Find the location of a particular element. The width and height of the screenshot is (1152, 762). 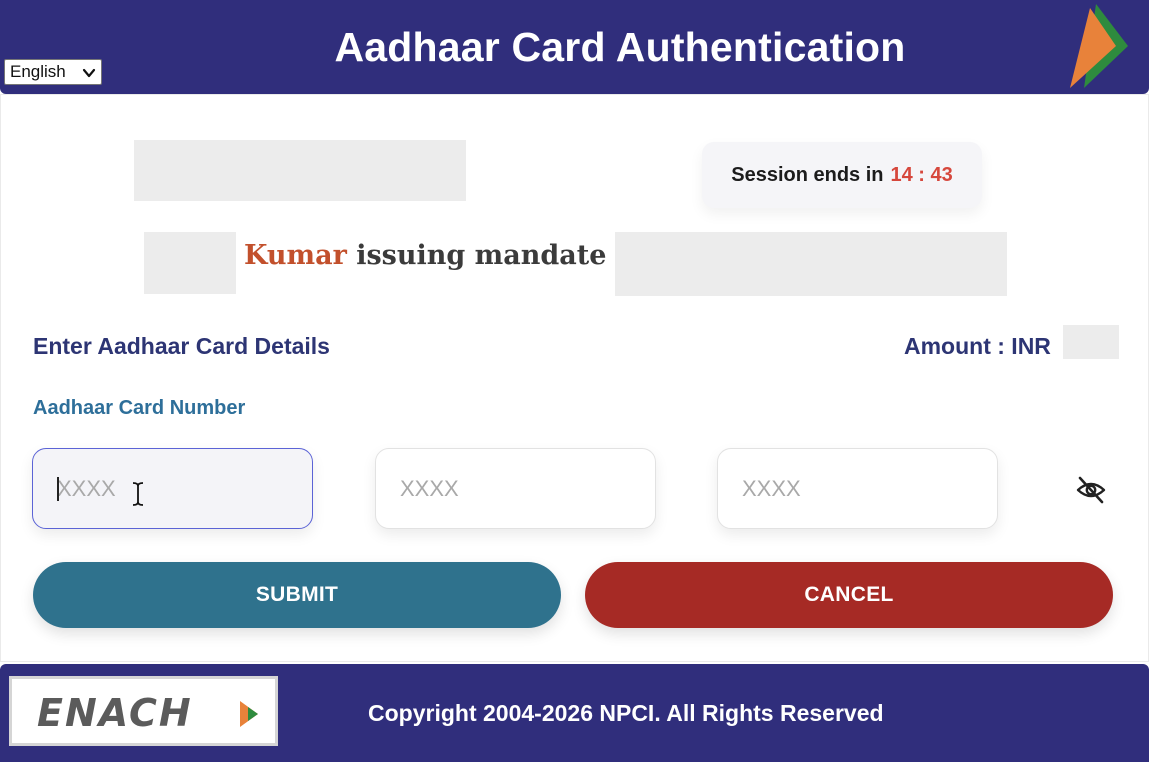

session-timer-badge: Session ends in 14 : 43 is located at coordinates (842, 175).